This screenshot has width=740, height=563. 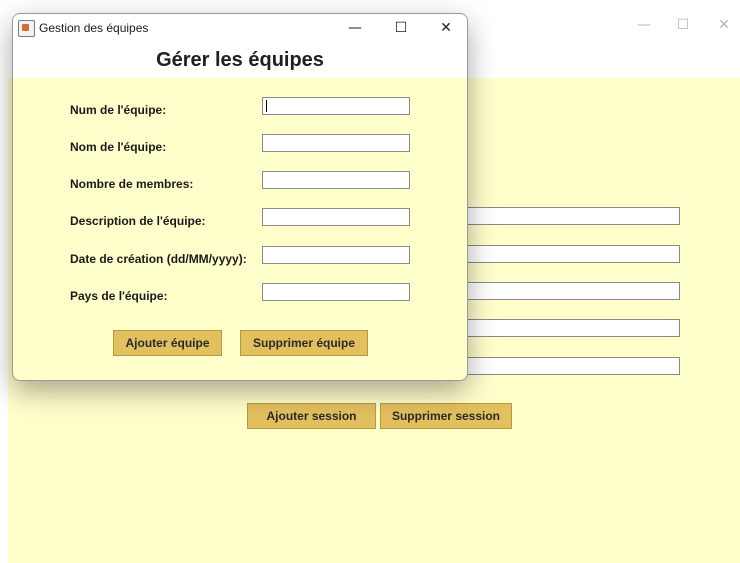 What do you see at coordinates (336, 217) in the screenshot?
I see `team-description-input` at bounding box center [336, 217].